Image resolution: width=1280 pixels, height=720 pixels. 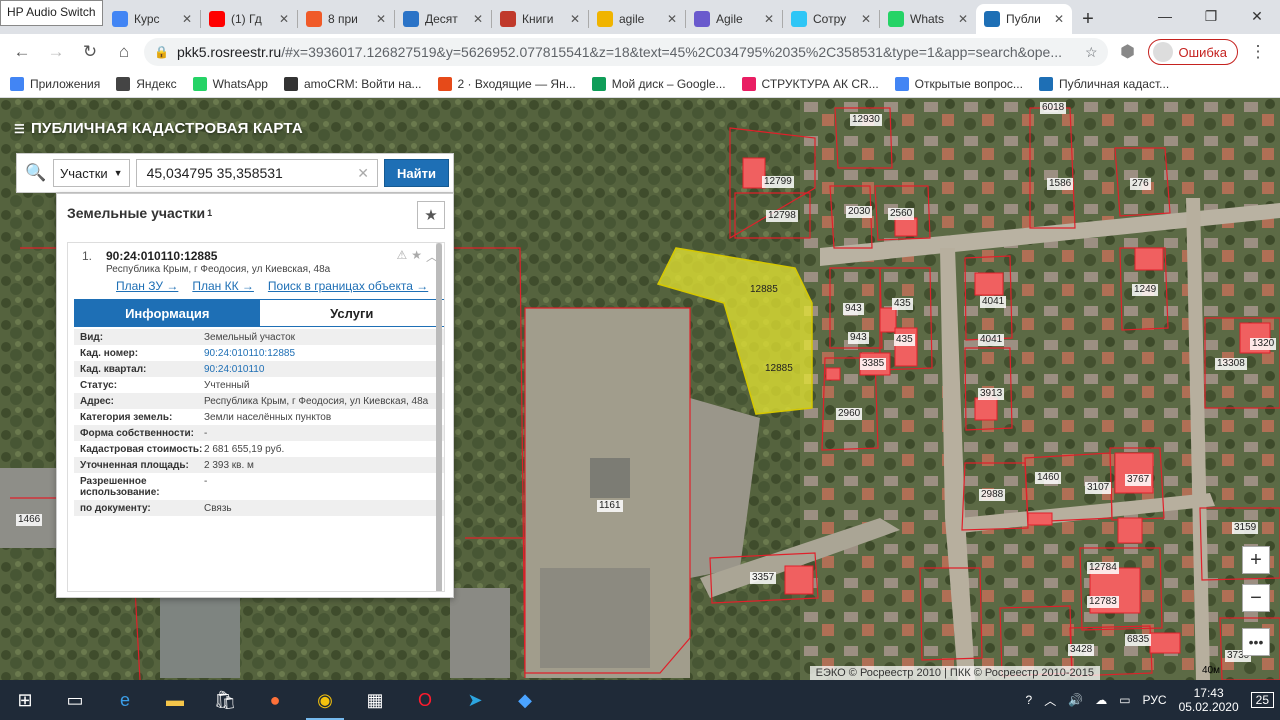 I want to click on more-options-button: •••, so click(x=1256, y=642).